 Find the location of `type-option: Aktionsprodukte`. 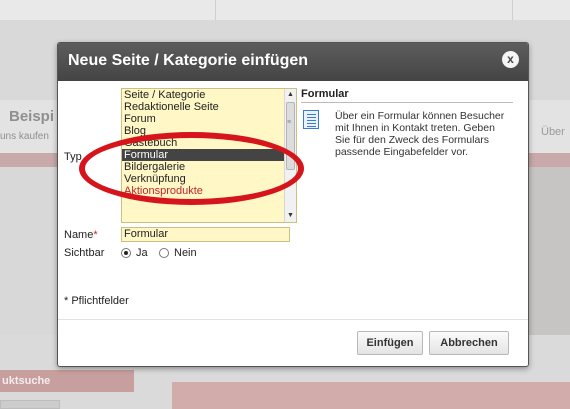

type-option: Aktionsprodukte is located at coordinates (209, 191).